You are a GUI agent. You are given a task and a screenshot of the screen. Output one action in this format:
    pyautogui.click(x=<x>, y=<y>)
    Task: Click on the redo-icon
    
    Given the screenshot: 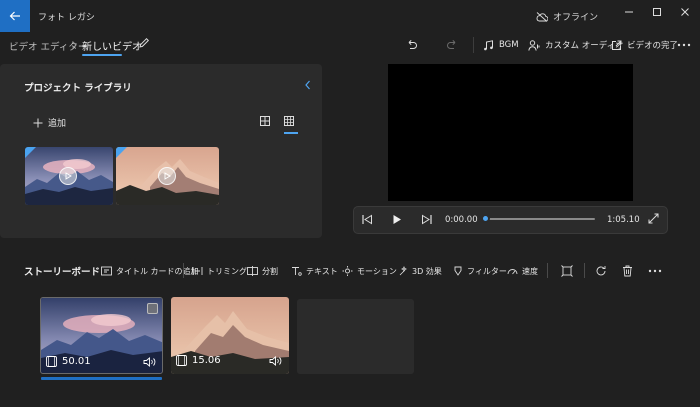 What is the action you would take?
    pyautogui.click(x=451, y=44)
    